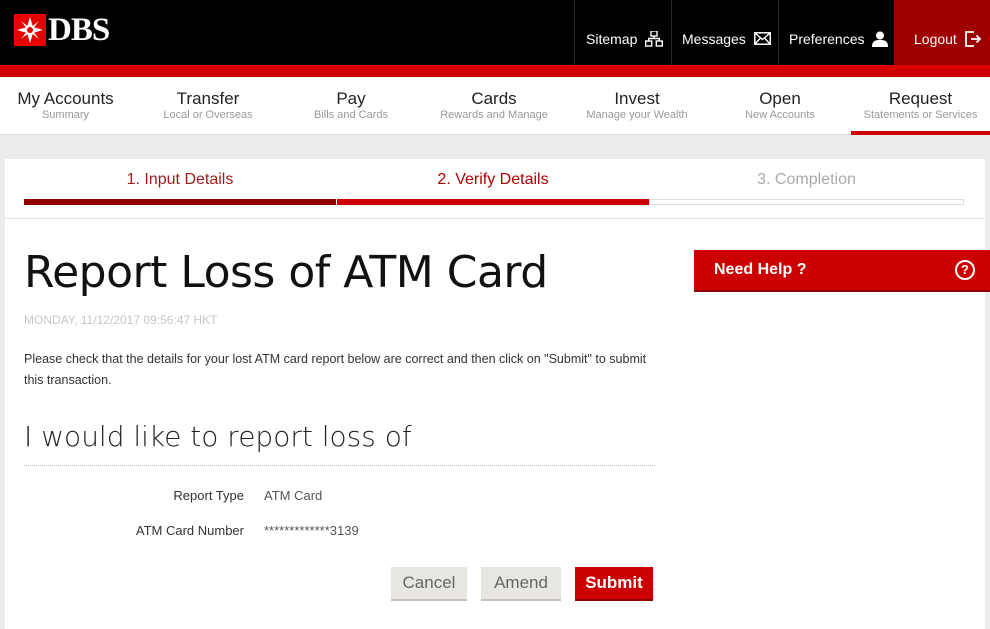 This screenshot has height=629, width=990. I want to click on nav-title: Open, so click(780, 98).